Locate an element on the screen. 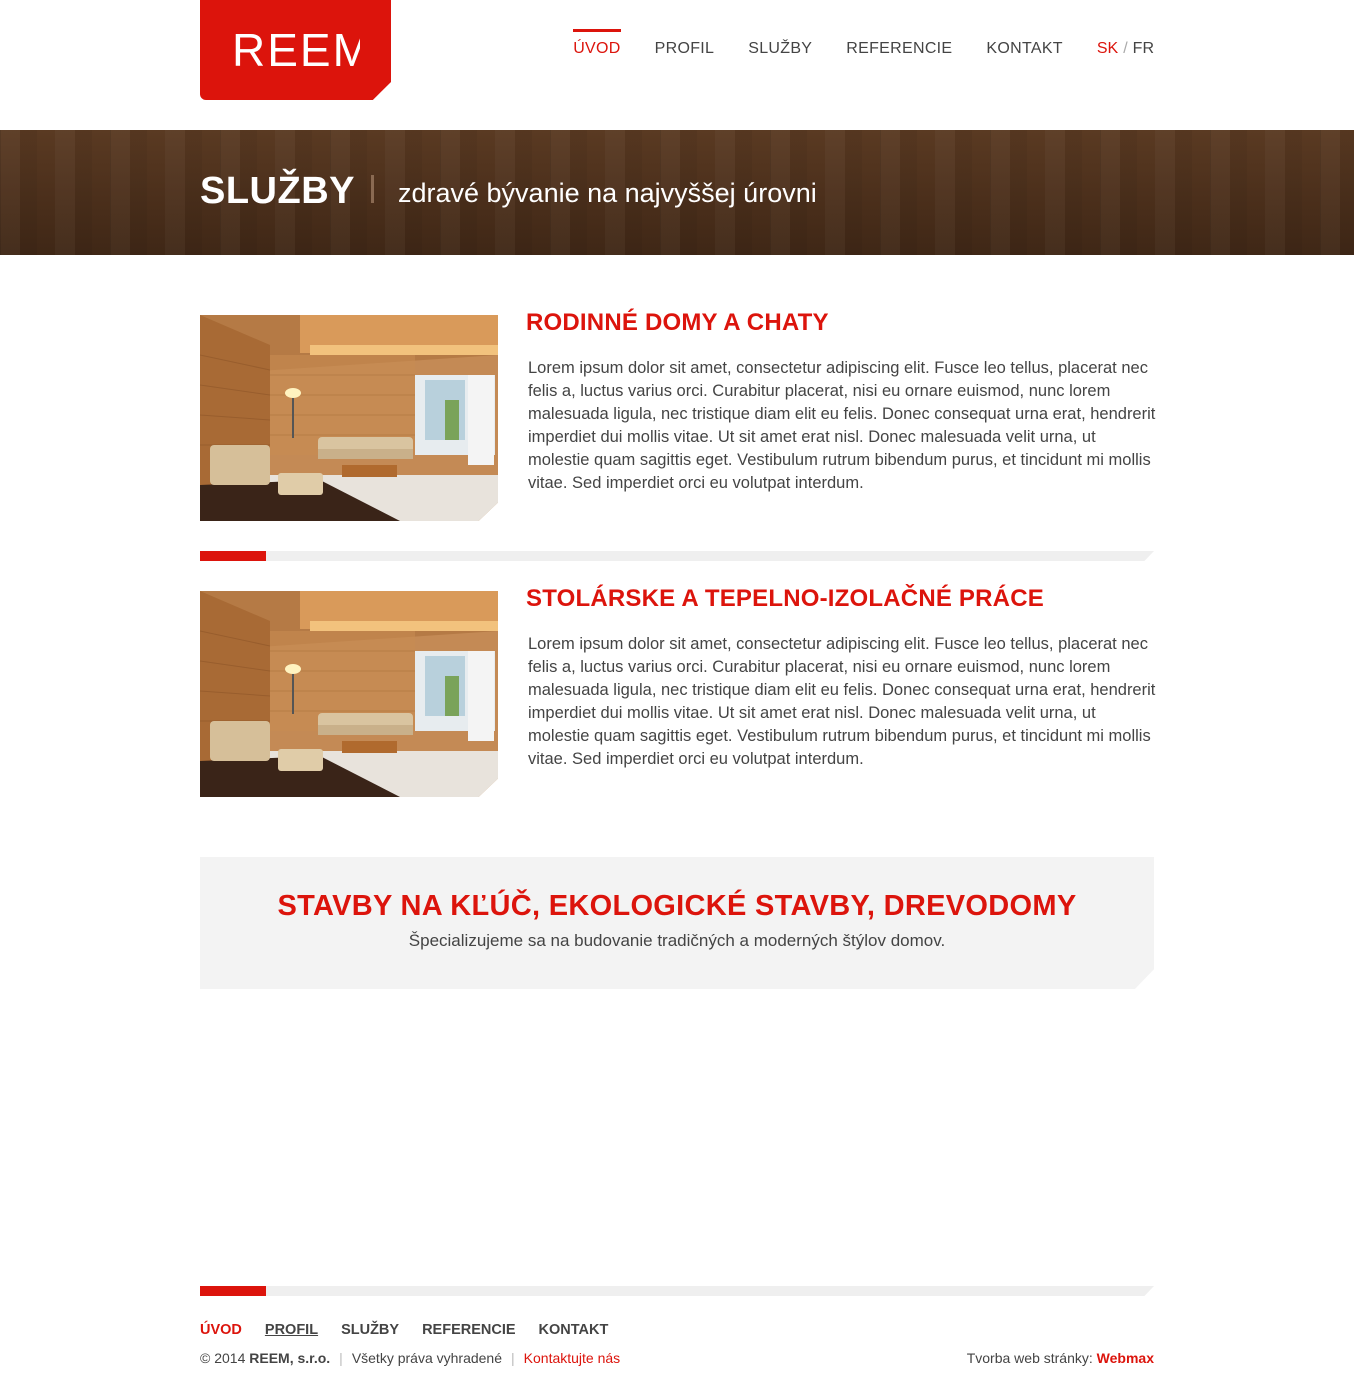 This screenshot has width=1354, height=1400. footer-nav-referencie: REFERENCIE is located at coordinates (468, 1330).